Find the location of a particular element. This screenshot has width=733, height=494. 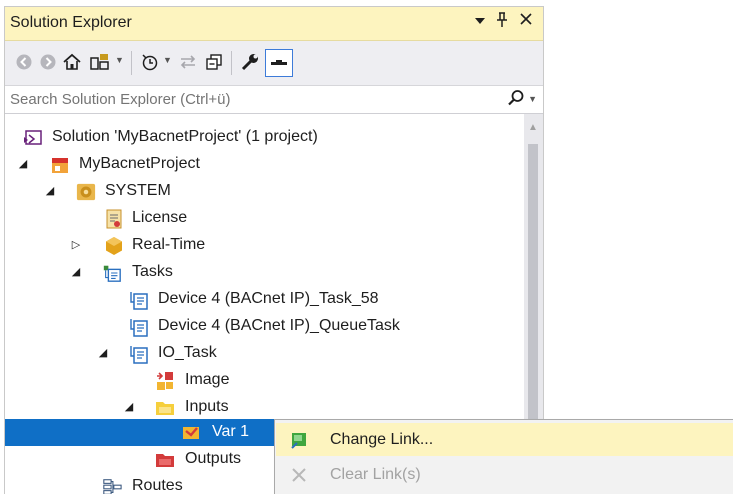

forward-icon is located at coordinates (48, 62).